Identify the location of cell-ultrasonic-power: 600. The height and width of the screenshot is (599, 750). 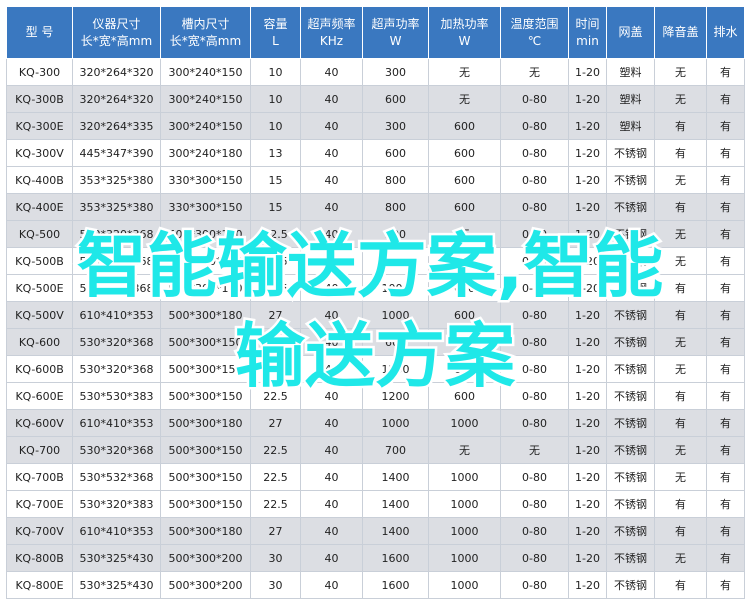
(395, 342).